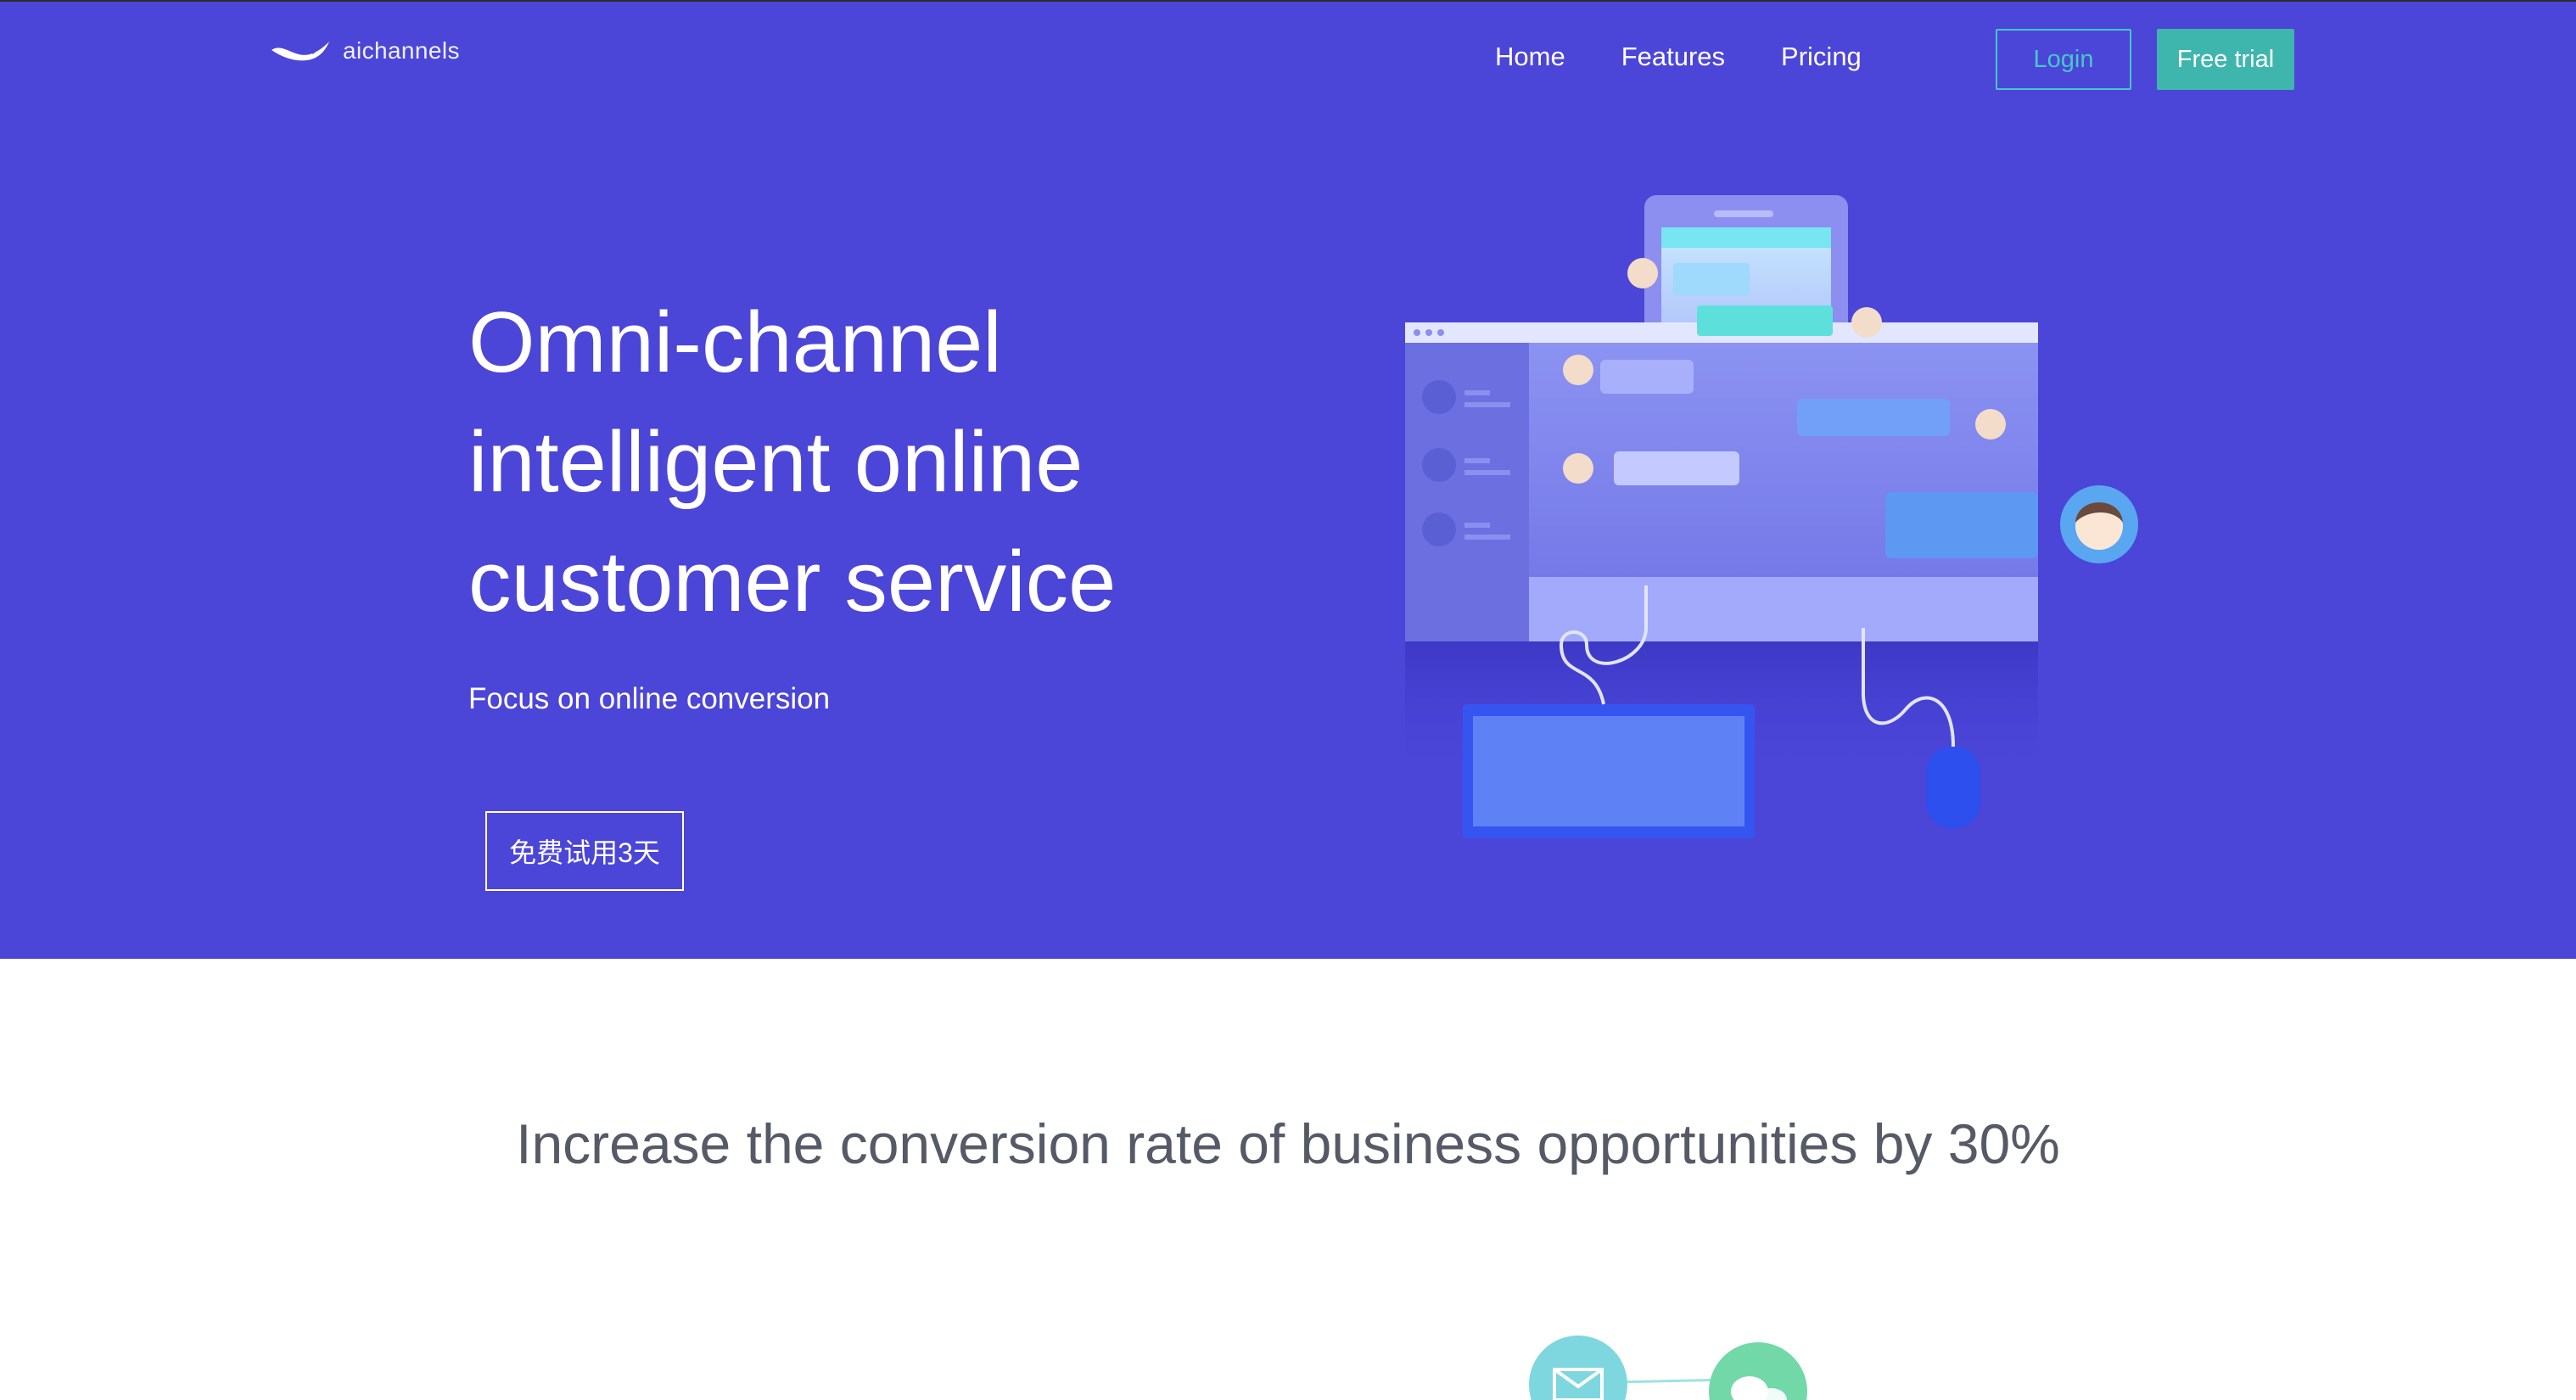 The image size is (2576, 1400). What do you see at coordinates (1673, 57) in the screenshot?
I see `nav-features: Features` at bounding box center [1673, 57].